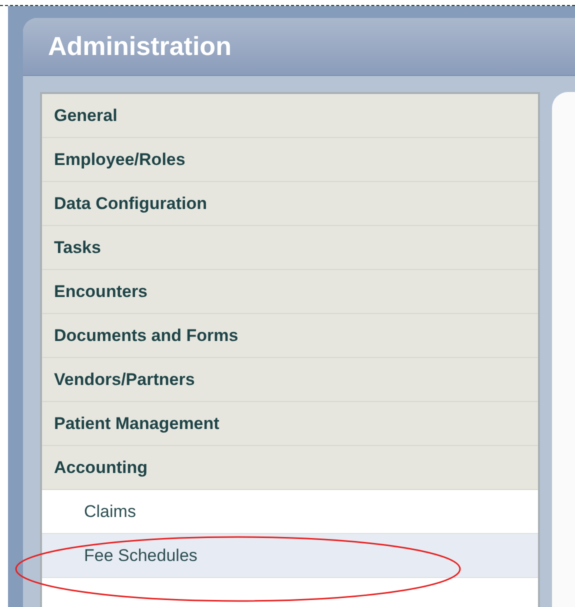 This screenshot has height=607, width=575. What do you see at coordinates (290, 204) in the screenshot?
I see `menu-section: Data Configuration` at bounding box center [290, 204].